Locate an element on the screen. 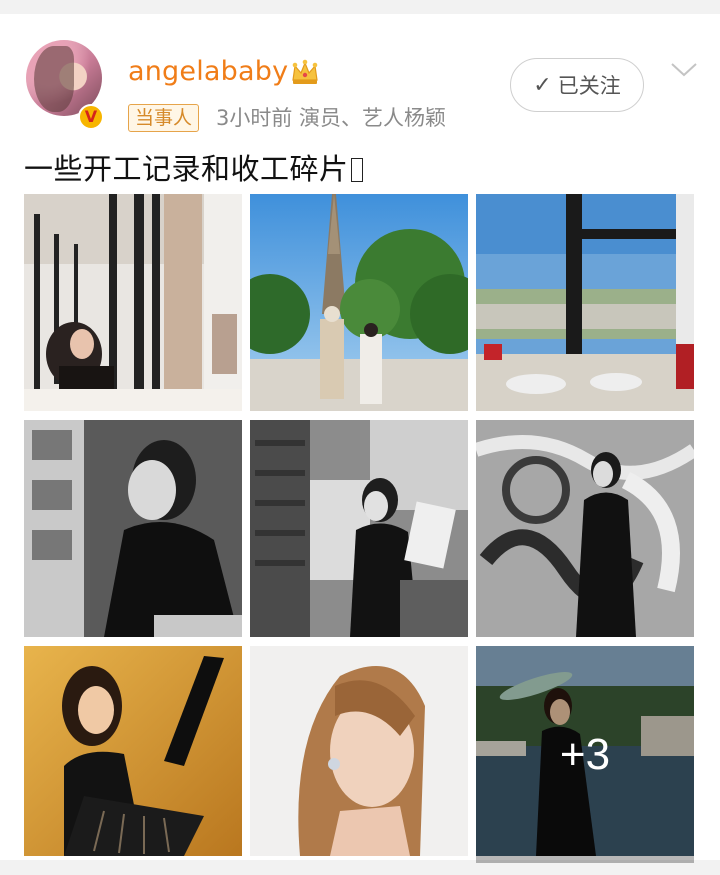 The width and height of the screenshot is (720, 875). photo-4-image is located at coordinates (133, 528).